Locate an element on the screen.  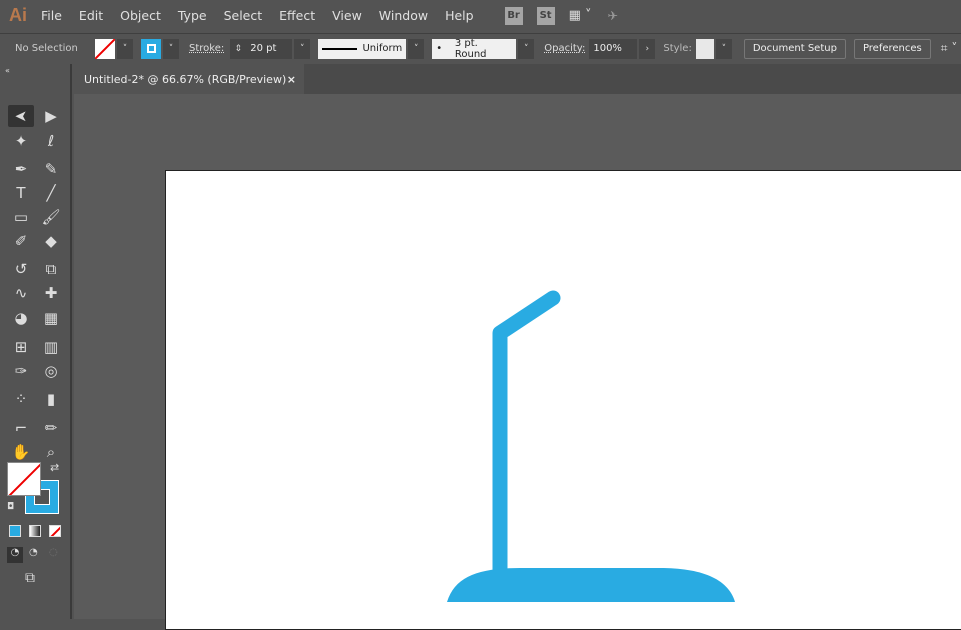
default-colors-icon: ◘ is located at coordinates (10, 507).